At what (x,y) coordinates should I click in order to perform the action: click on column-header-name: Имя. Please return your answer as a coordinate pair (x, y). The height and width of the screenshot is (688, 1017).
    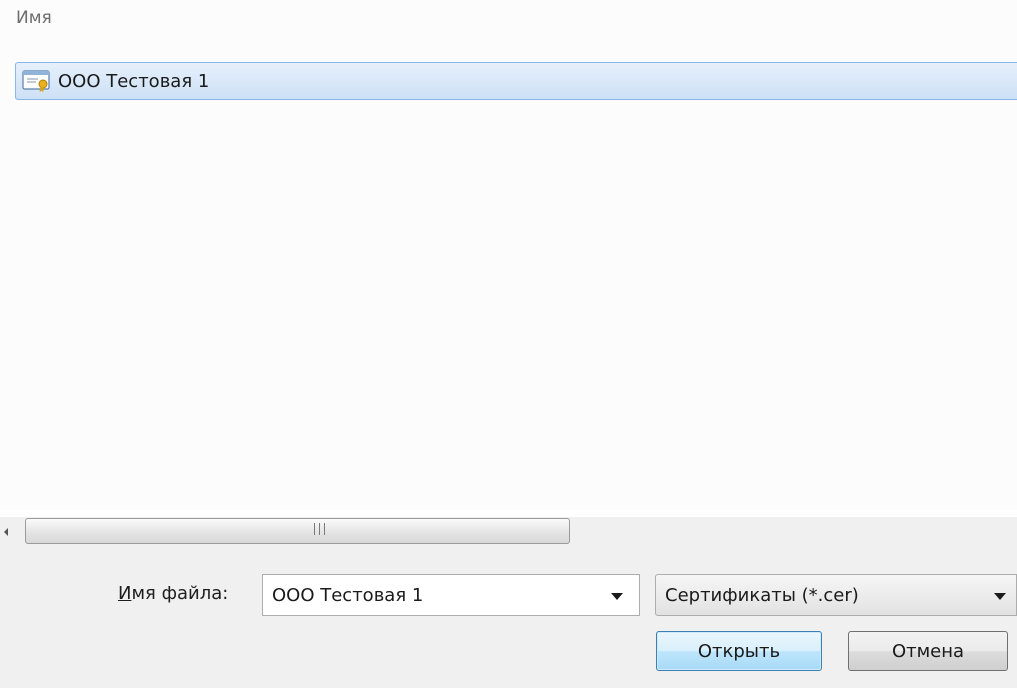
    Looking at the image, I should click on (34, 18).